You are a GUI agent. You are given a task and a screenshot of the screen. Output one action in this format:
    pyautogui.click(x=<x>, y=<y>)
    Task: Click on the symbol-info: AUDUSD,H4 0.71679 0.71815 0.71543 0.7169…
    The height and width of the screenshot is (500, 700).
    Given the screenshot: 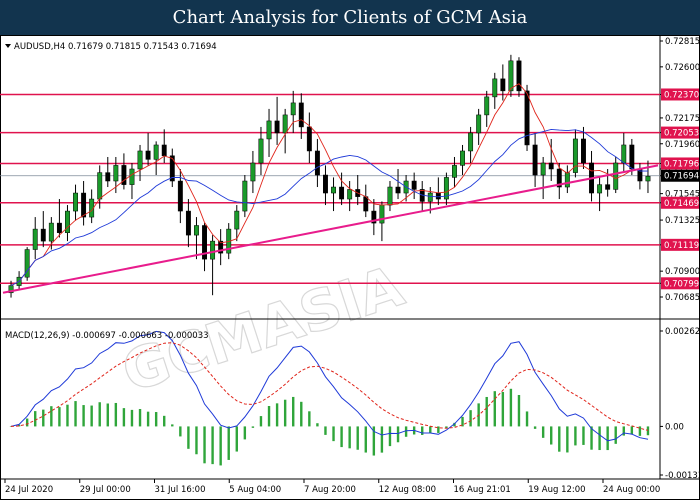 What is the action you would take?
    pyautogui.click(x=115, y=47)
    